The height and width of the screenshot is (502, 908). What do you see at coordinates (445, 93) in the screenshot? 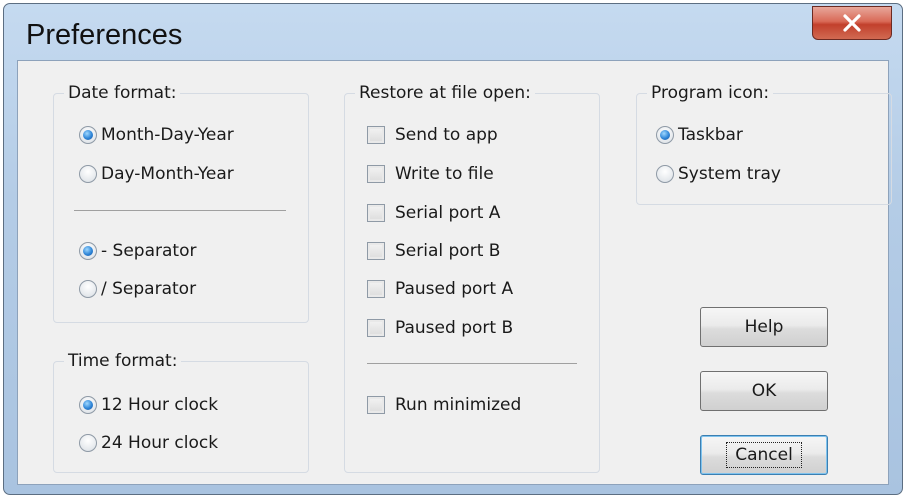
I see `restore-label: Restore at file open:` at bounding box center [445, 93].